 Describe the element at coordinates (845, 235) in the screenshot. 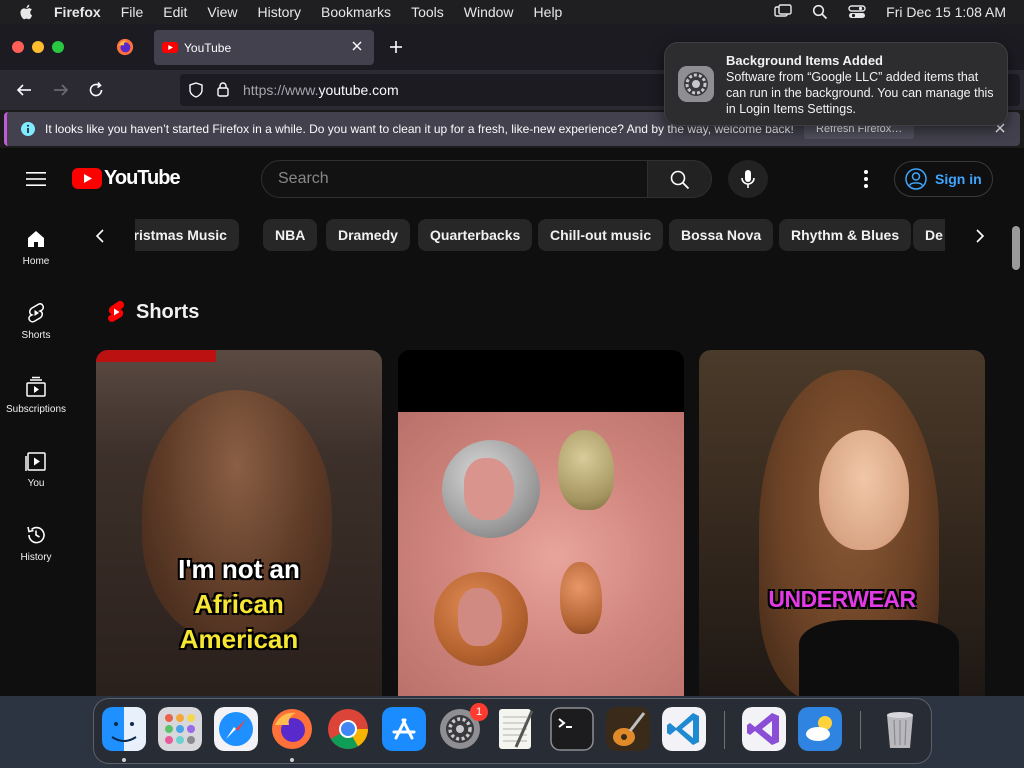

I see `chip-rhythm-and-blues: Rhythm & Blues` at that location.